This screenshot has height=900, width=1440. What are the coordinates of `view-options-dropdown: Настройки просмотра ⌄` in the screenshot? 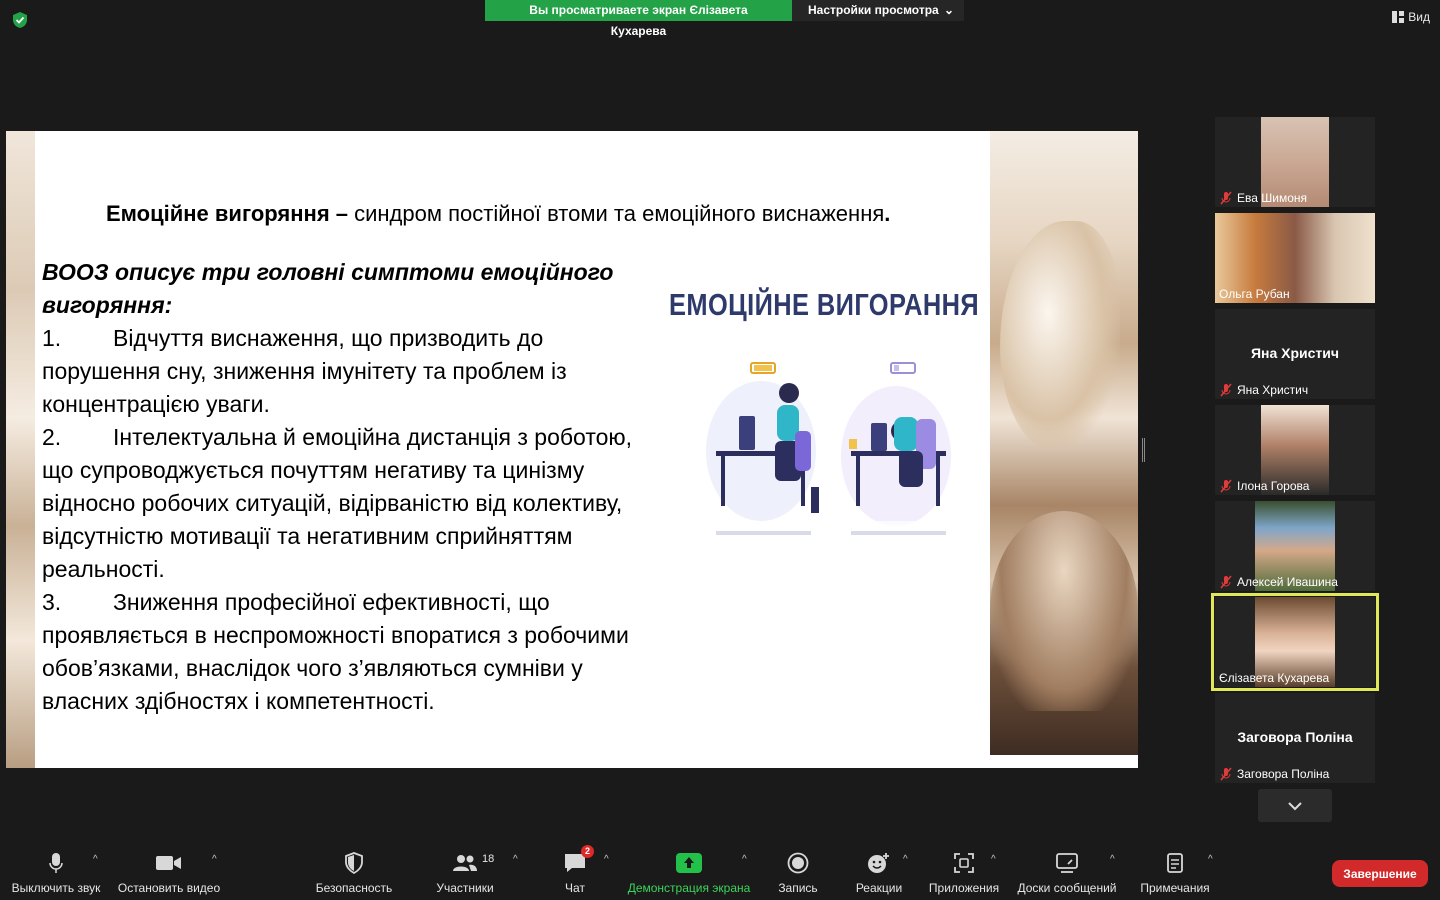 It's located at (878, 10).